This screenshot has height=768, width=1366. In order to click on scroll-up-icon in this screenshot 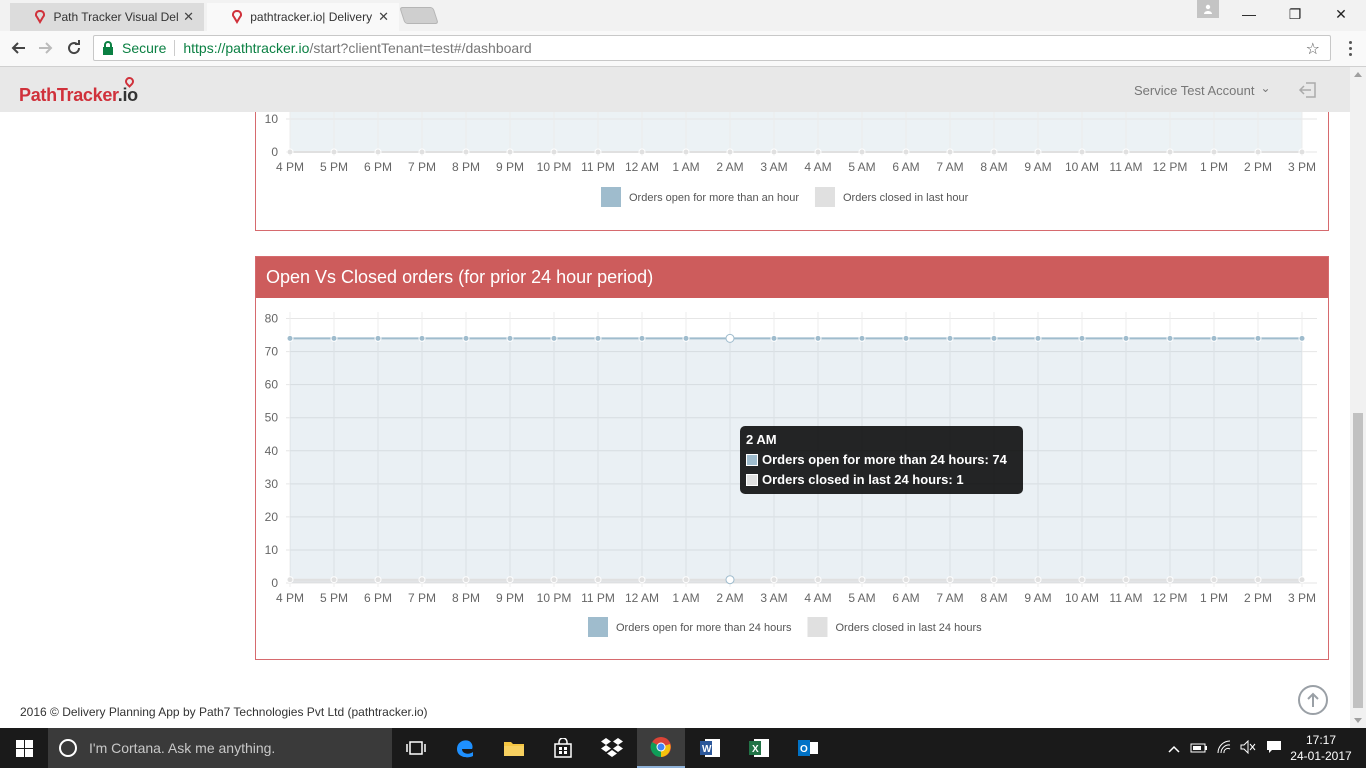, I will do `click(1358, 74)`.